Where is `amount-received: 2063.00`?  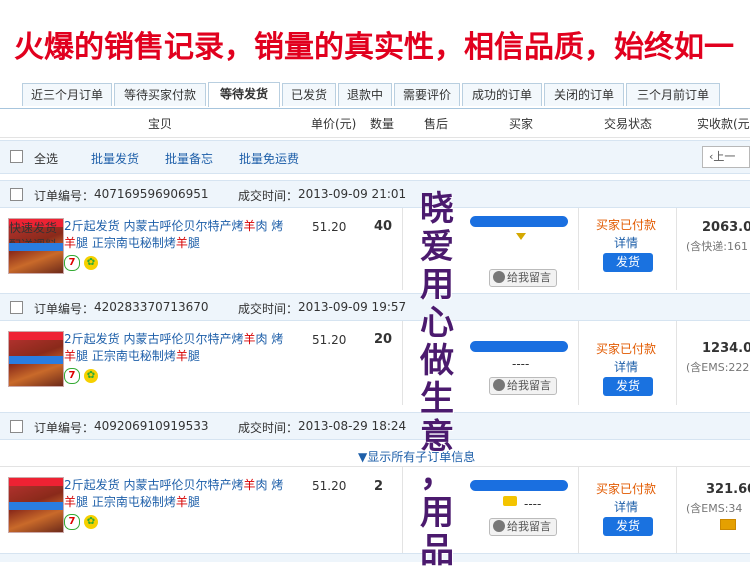 amount-received: 2063.00 is located at coordinates (726, 227).